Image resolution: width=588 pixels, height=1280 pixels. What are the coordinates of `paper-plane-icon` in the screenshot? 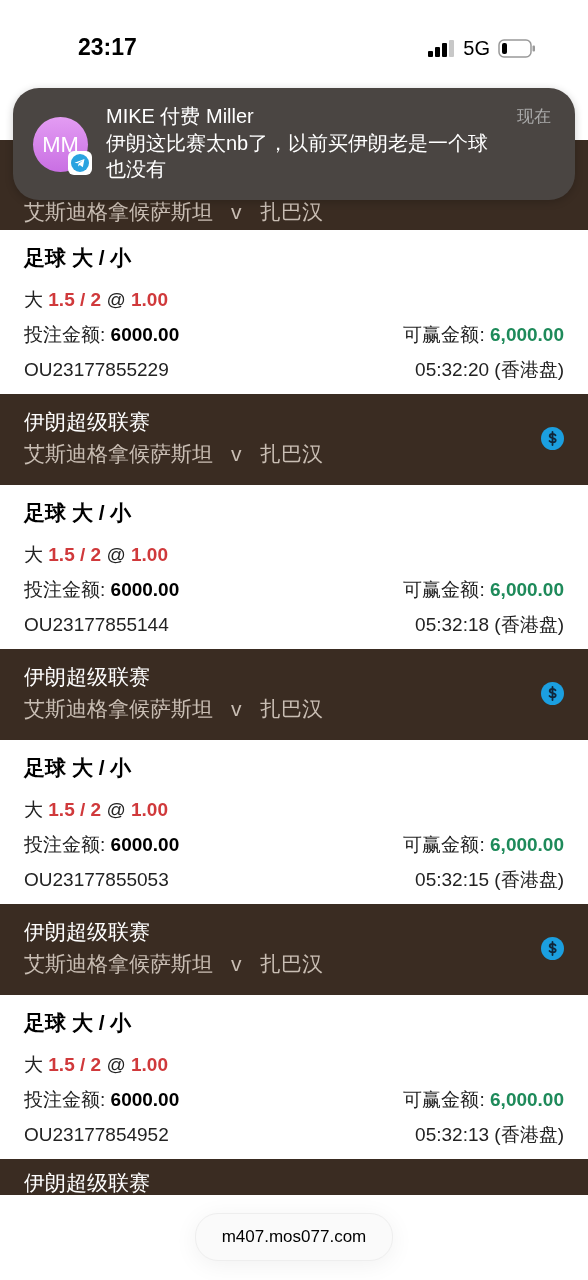 It's located at (80, 163).